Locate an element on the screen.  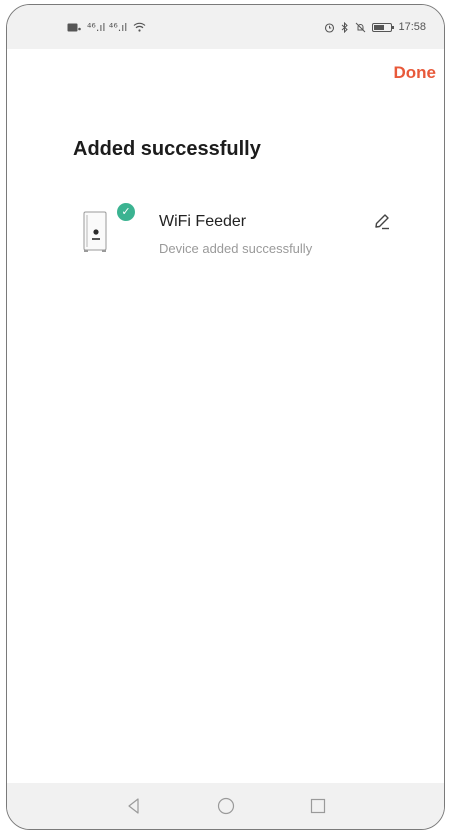
home-icon is located at coordinates (226, 806).